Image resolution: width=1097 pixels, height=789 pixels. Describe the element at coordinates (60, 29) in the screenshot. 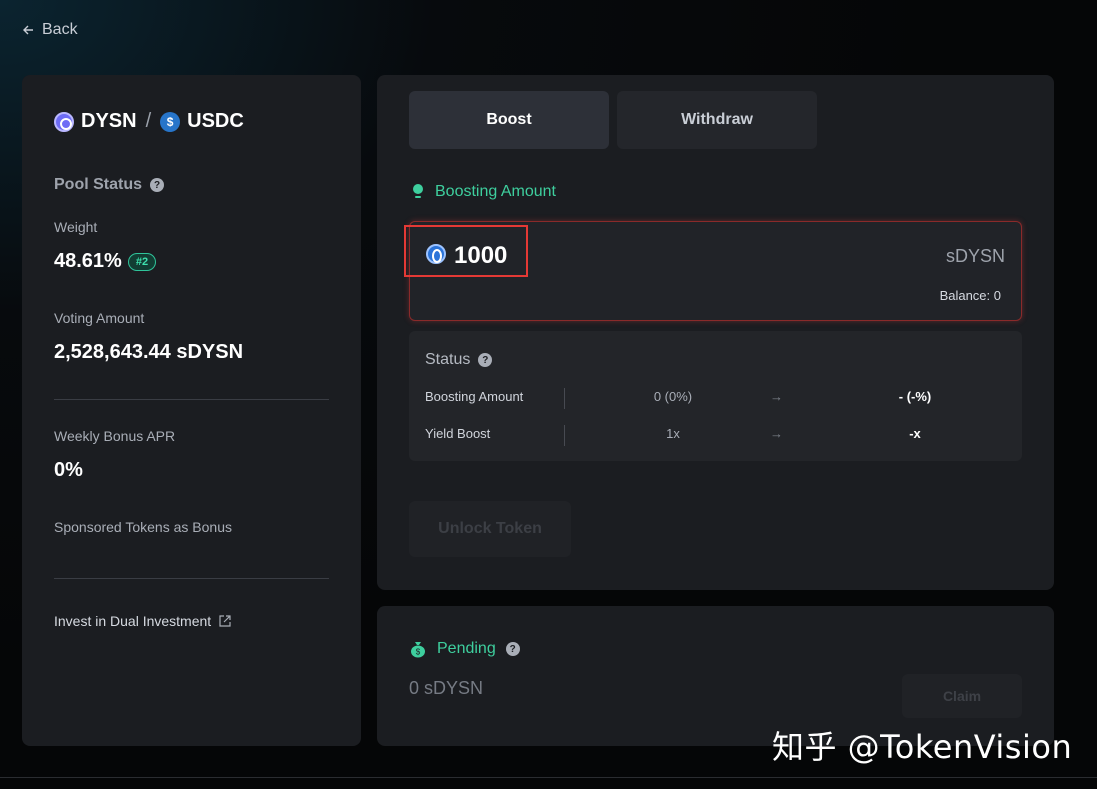

I see `back-label: Back` at that location.